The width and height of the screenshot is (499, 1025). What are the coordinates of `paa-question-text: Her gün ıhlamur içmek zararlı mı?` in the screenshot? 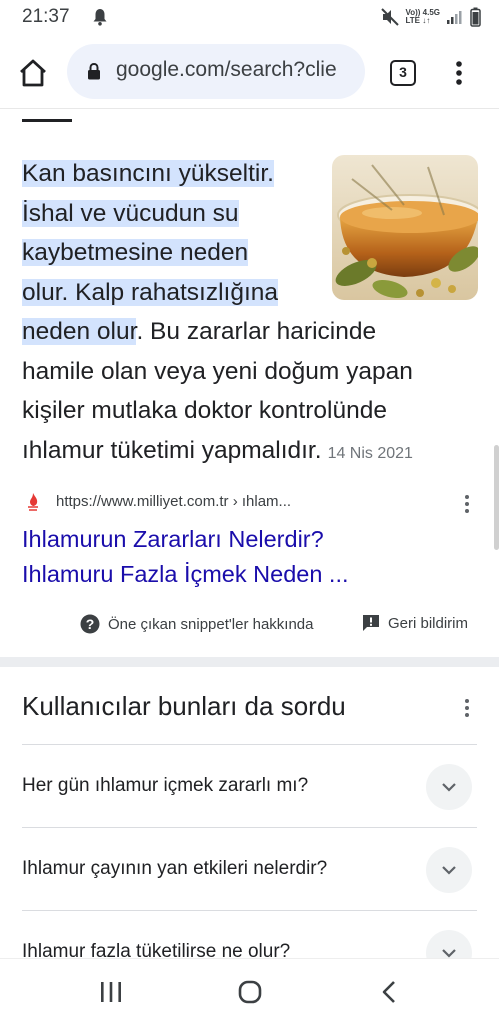 It's located at (165, 786).